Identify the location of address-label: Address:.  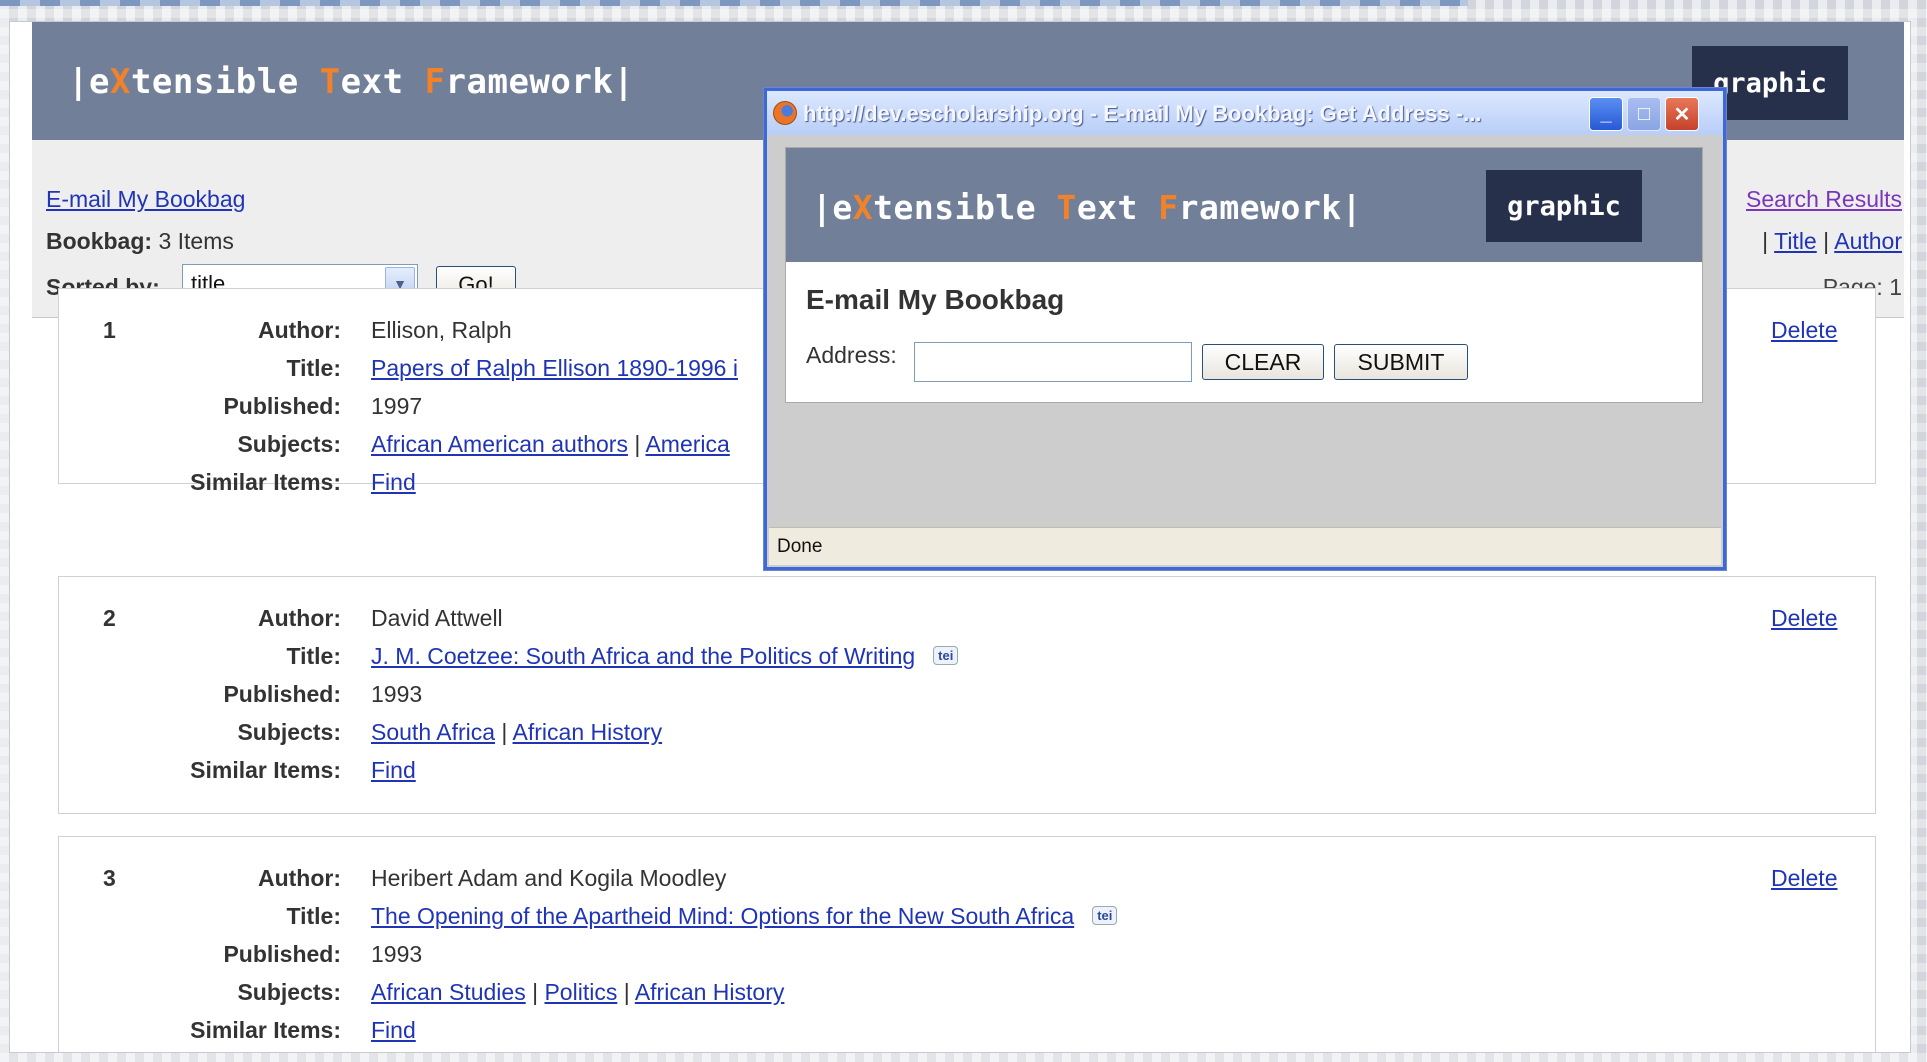
(851, 355).